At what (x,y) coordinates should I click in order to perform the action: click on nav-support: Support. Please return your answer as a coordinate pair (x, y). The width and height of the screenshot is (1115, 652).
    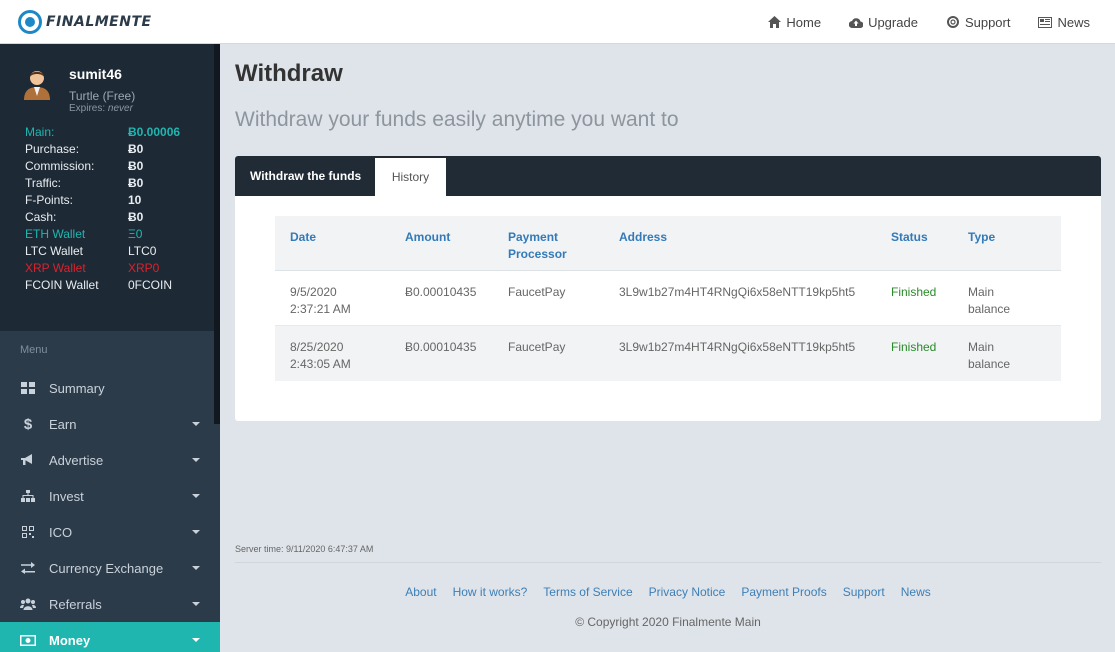
    Looking at the image, I should click on (978, 22).